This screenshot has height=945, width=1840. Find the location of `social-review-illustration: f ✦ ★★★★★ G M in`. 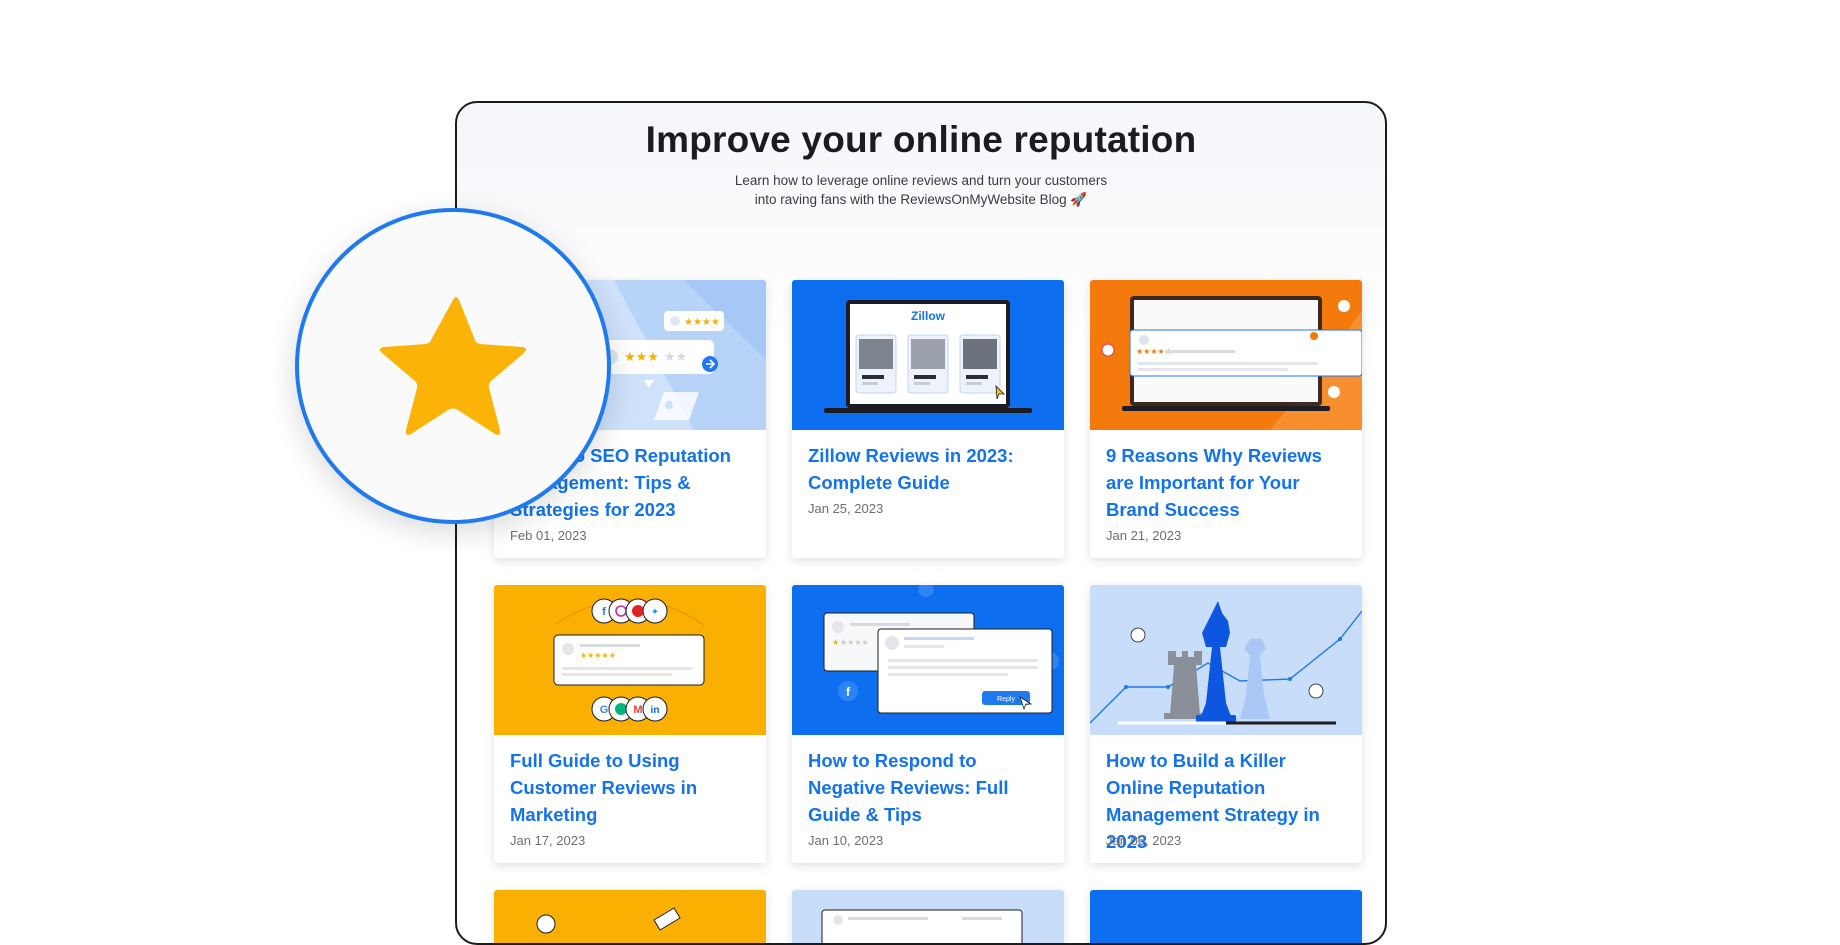

social-review-illustration: f ✦ ★★★★★ G M in is located at coordinates (630, 660).